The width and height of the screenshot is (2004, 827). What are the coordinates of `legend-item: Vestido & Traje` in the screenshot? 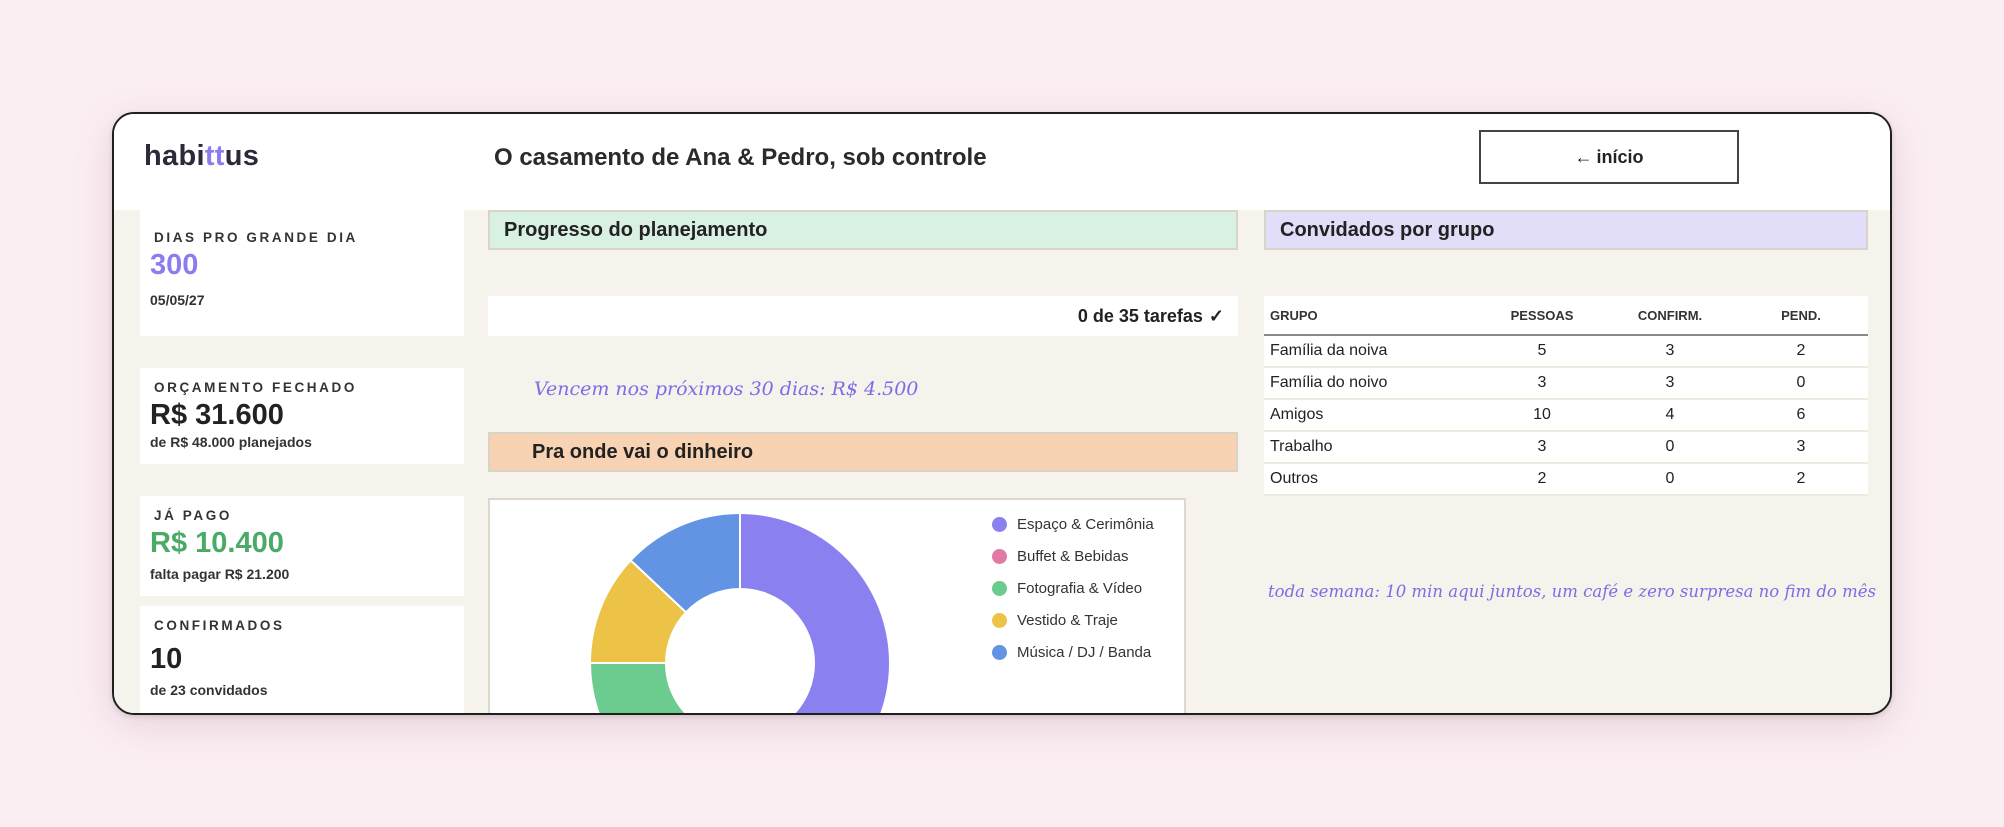 It's located at (1055, 620).